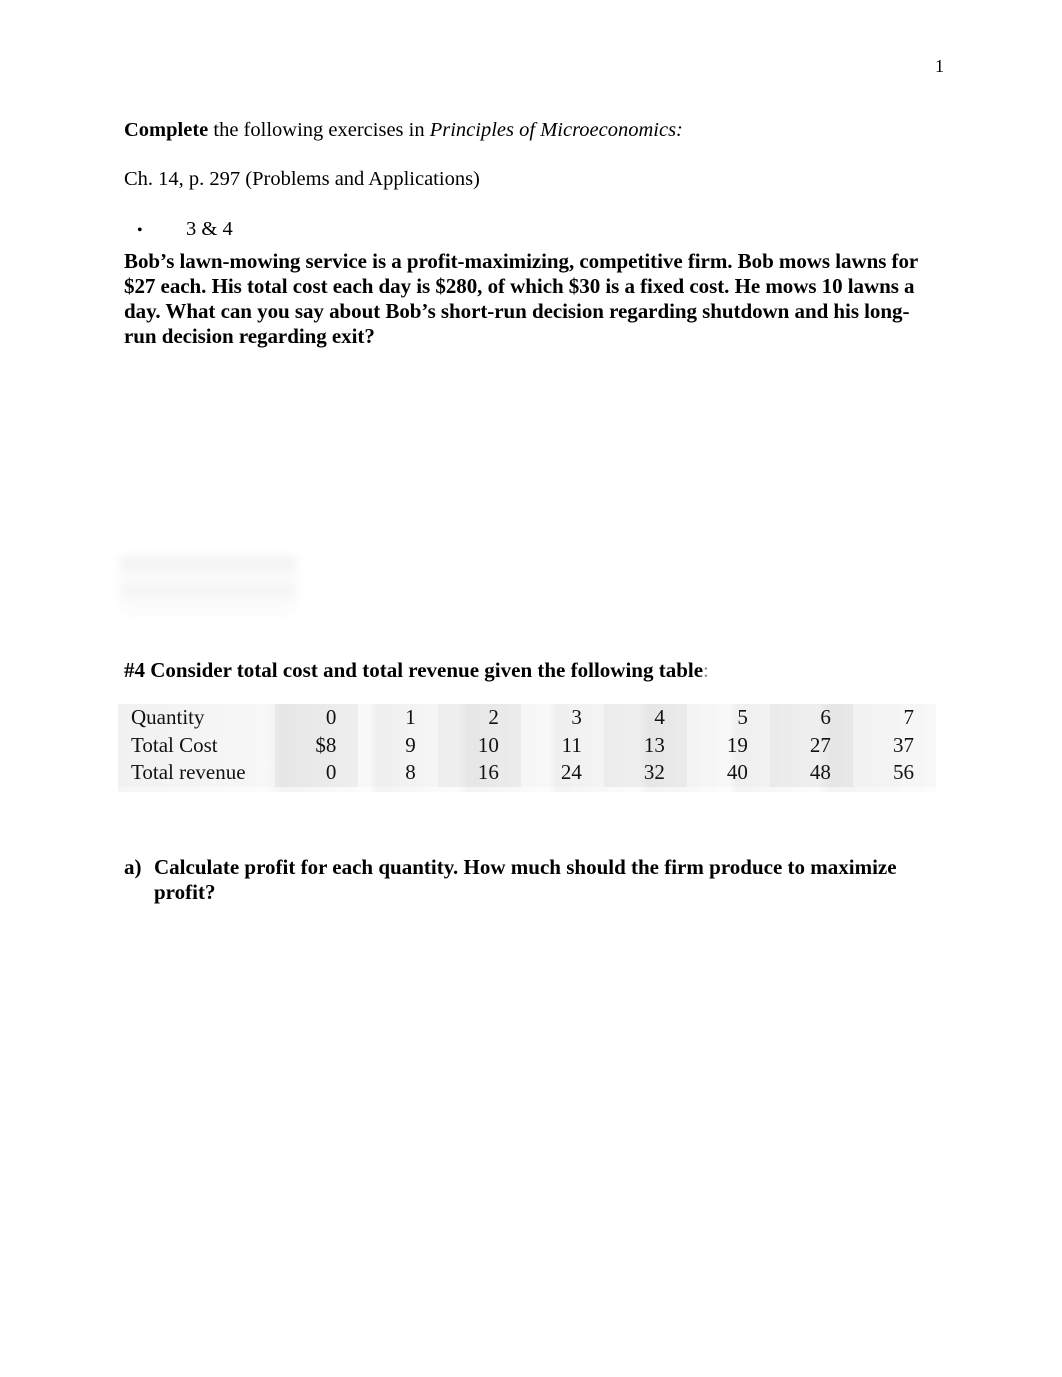 Image resolution: width=1062 pixels, height=1377 pixels. Describe the element at coordinates (479, 745) in the screenshot. I see `cell-total-cost-2: 10` at that location.